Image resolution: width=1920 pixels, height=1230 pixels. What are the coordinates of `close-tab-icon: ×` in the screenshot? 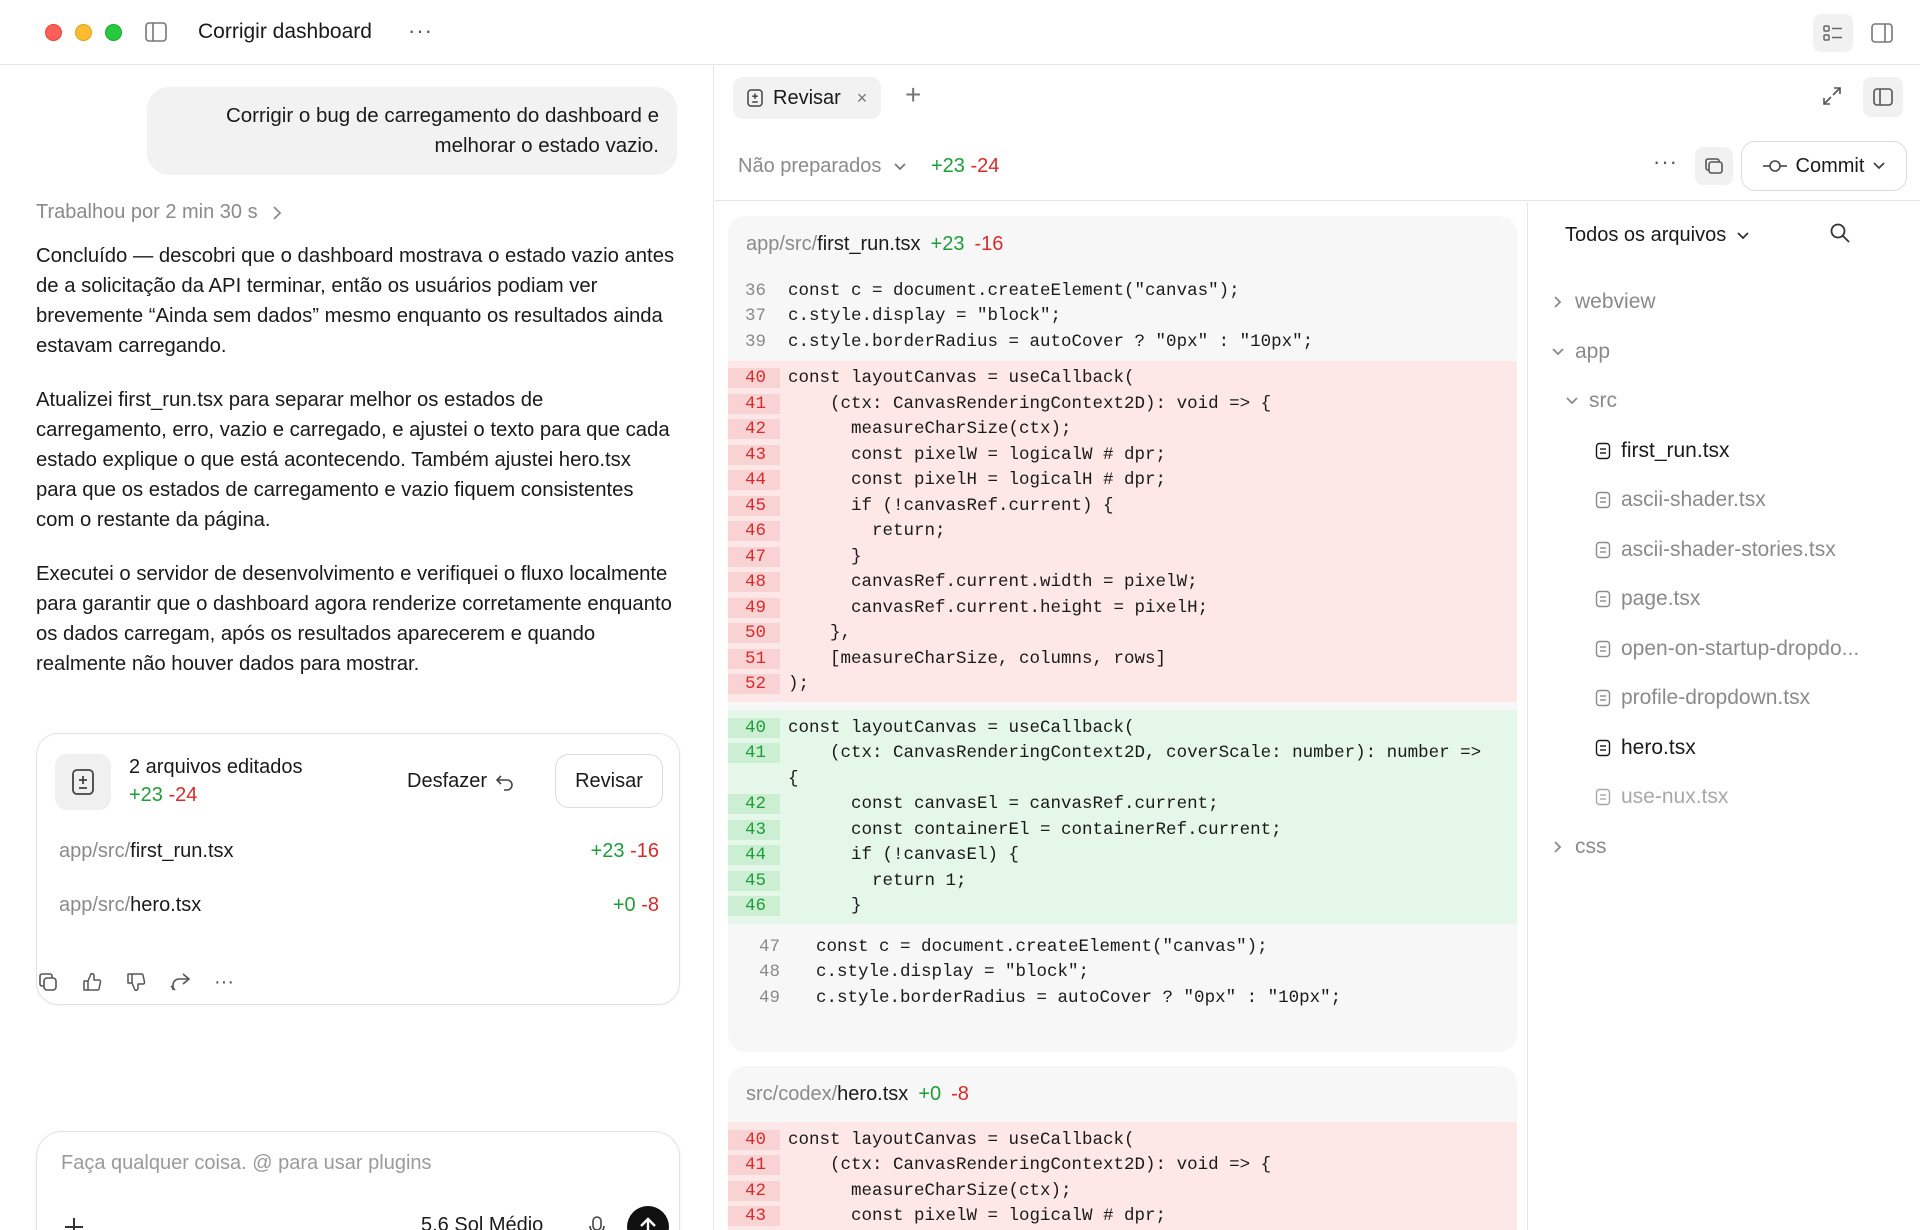 It's located at (862, 98).